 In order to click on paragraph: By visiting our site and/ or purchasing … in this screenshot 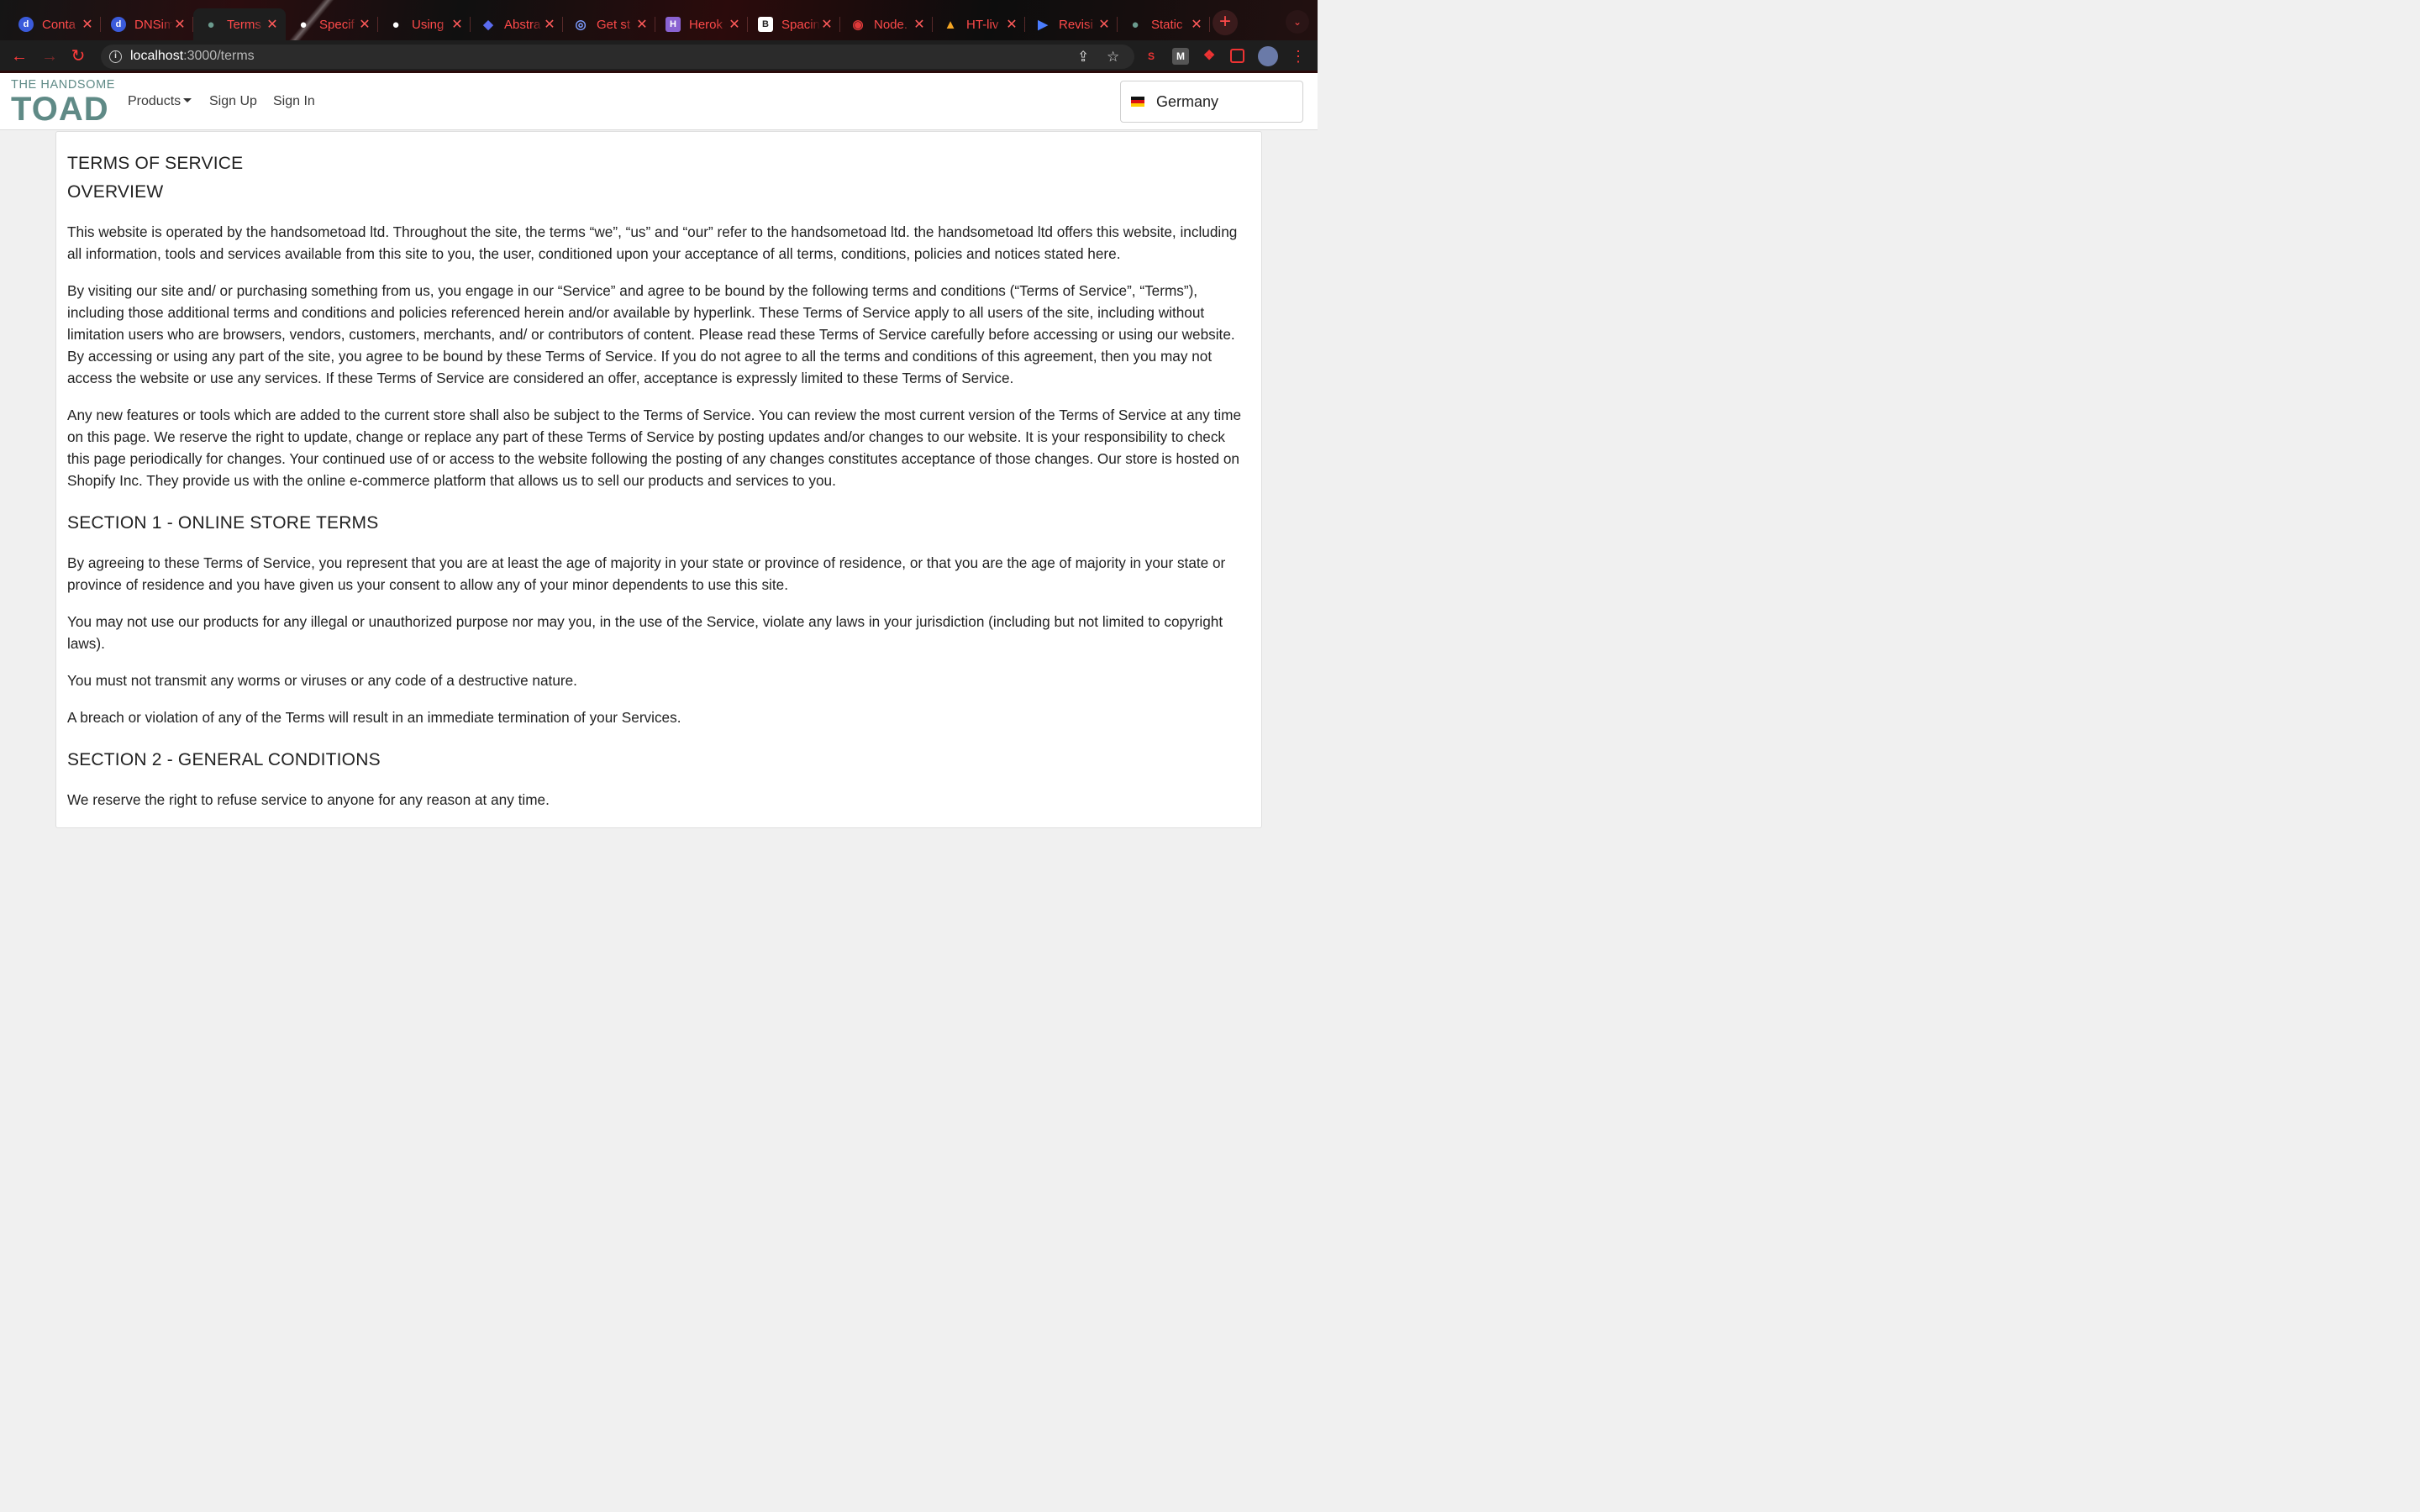, I will do `click(651, 334)`.